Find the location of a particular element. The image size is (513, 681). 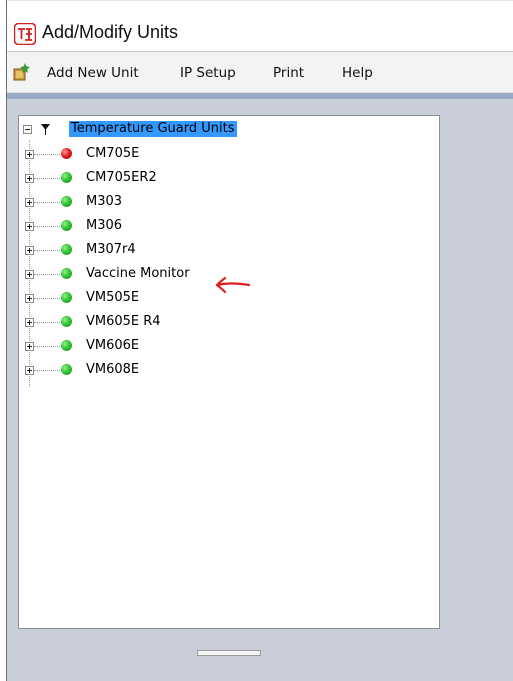

tree-root-label: Temperature Guard Units is located at coordinates (153, 129).